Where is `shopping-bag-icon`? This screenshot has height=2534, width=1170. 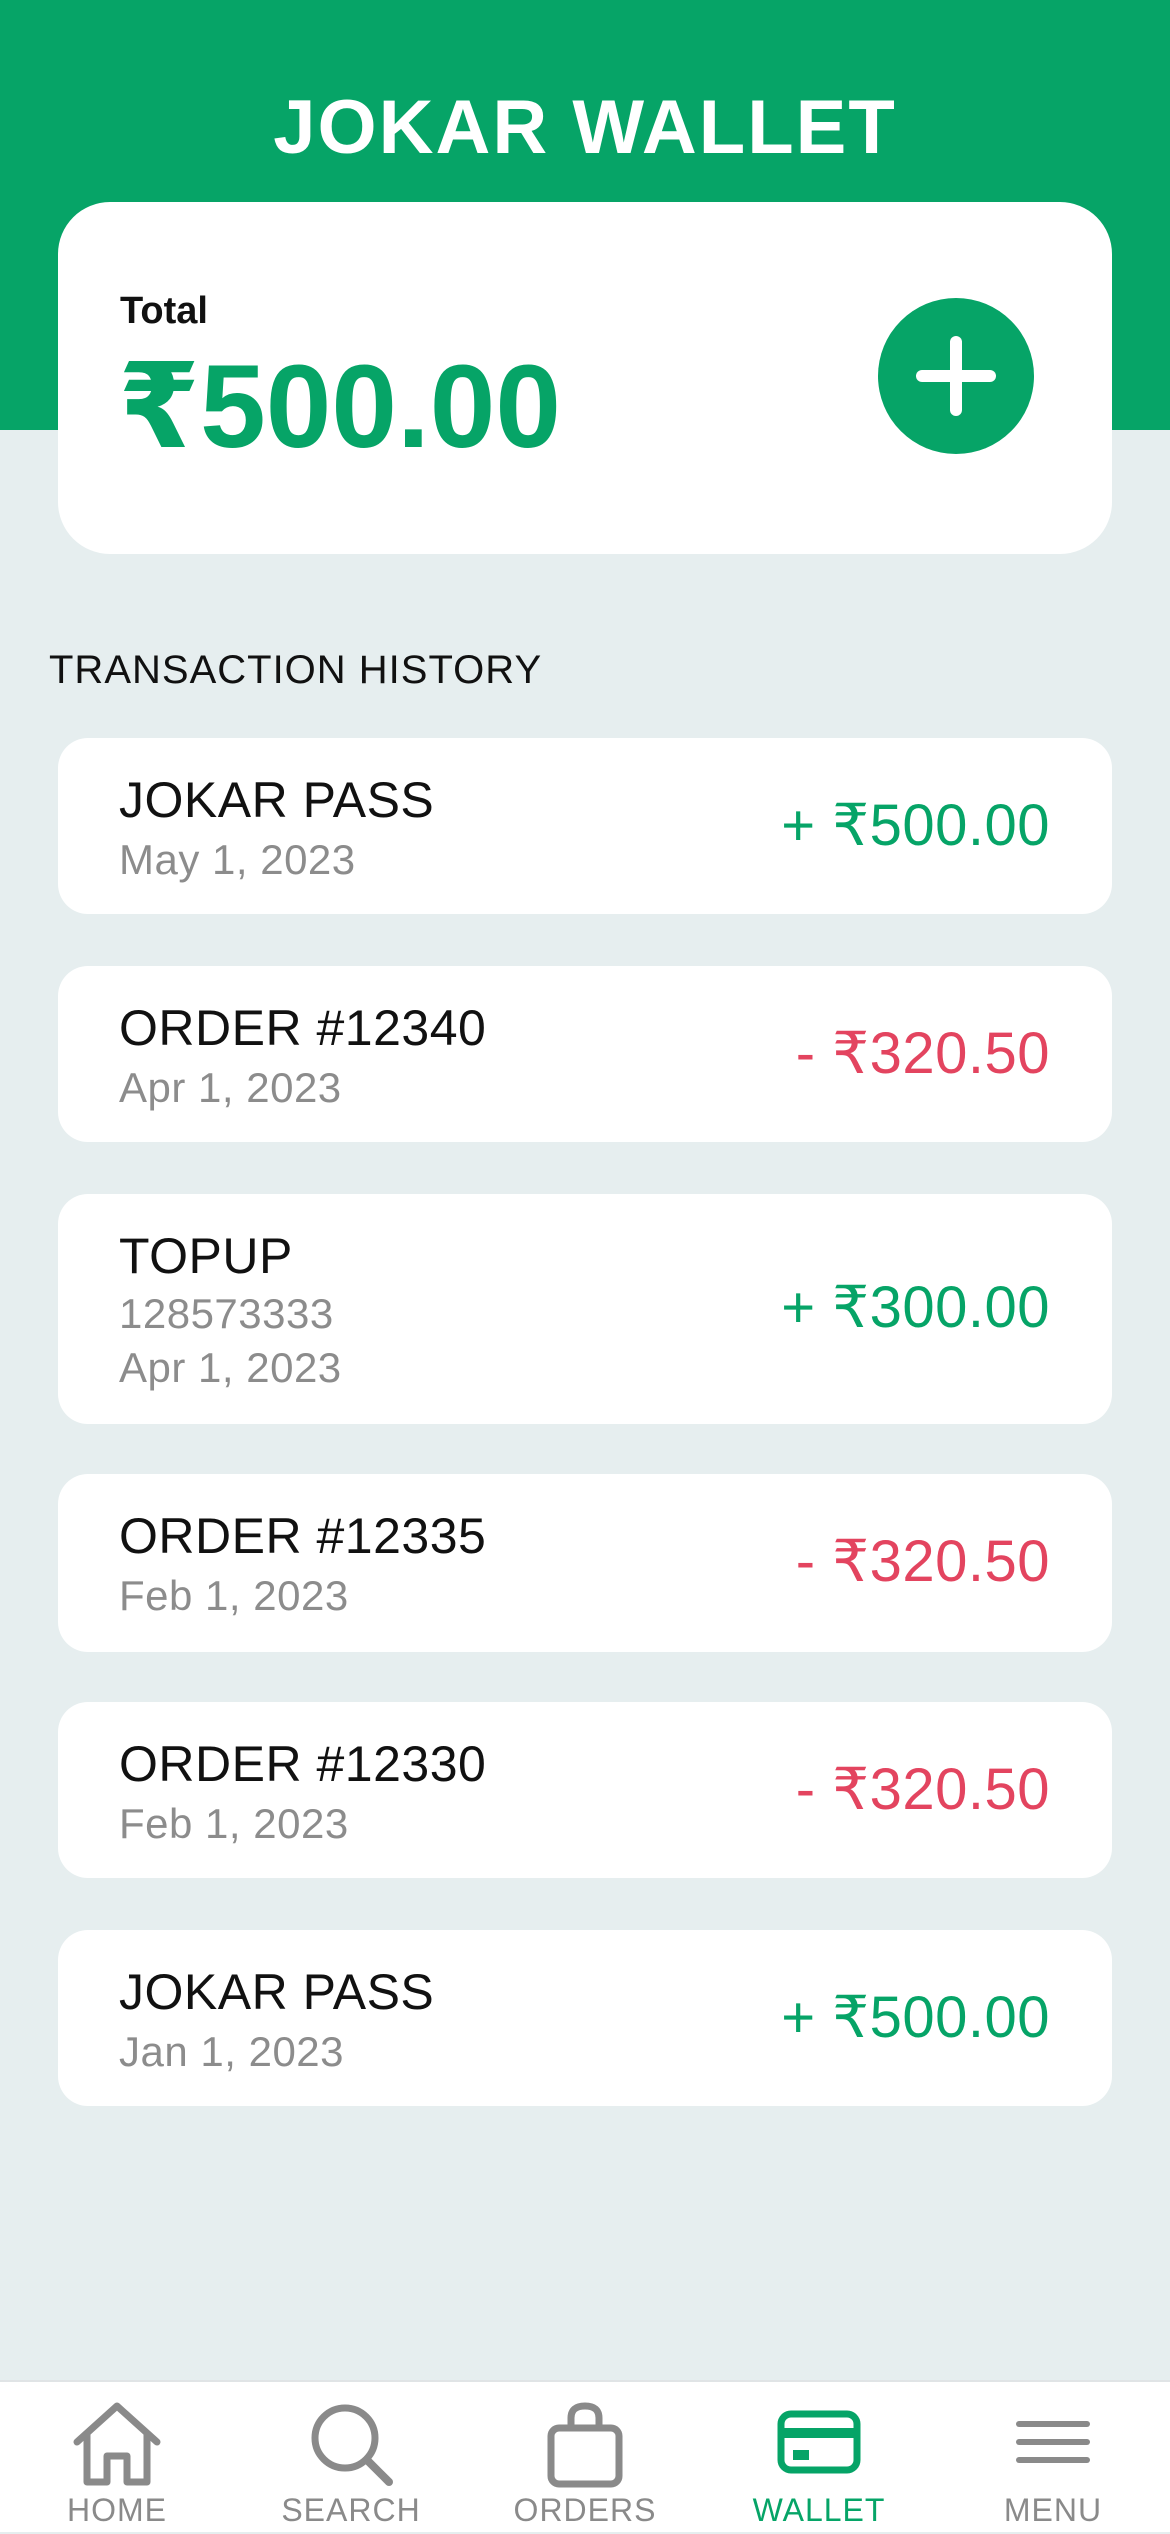
shopping-bag-icon is located at coordinates (585, 2445).